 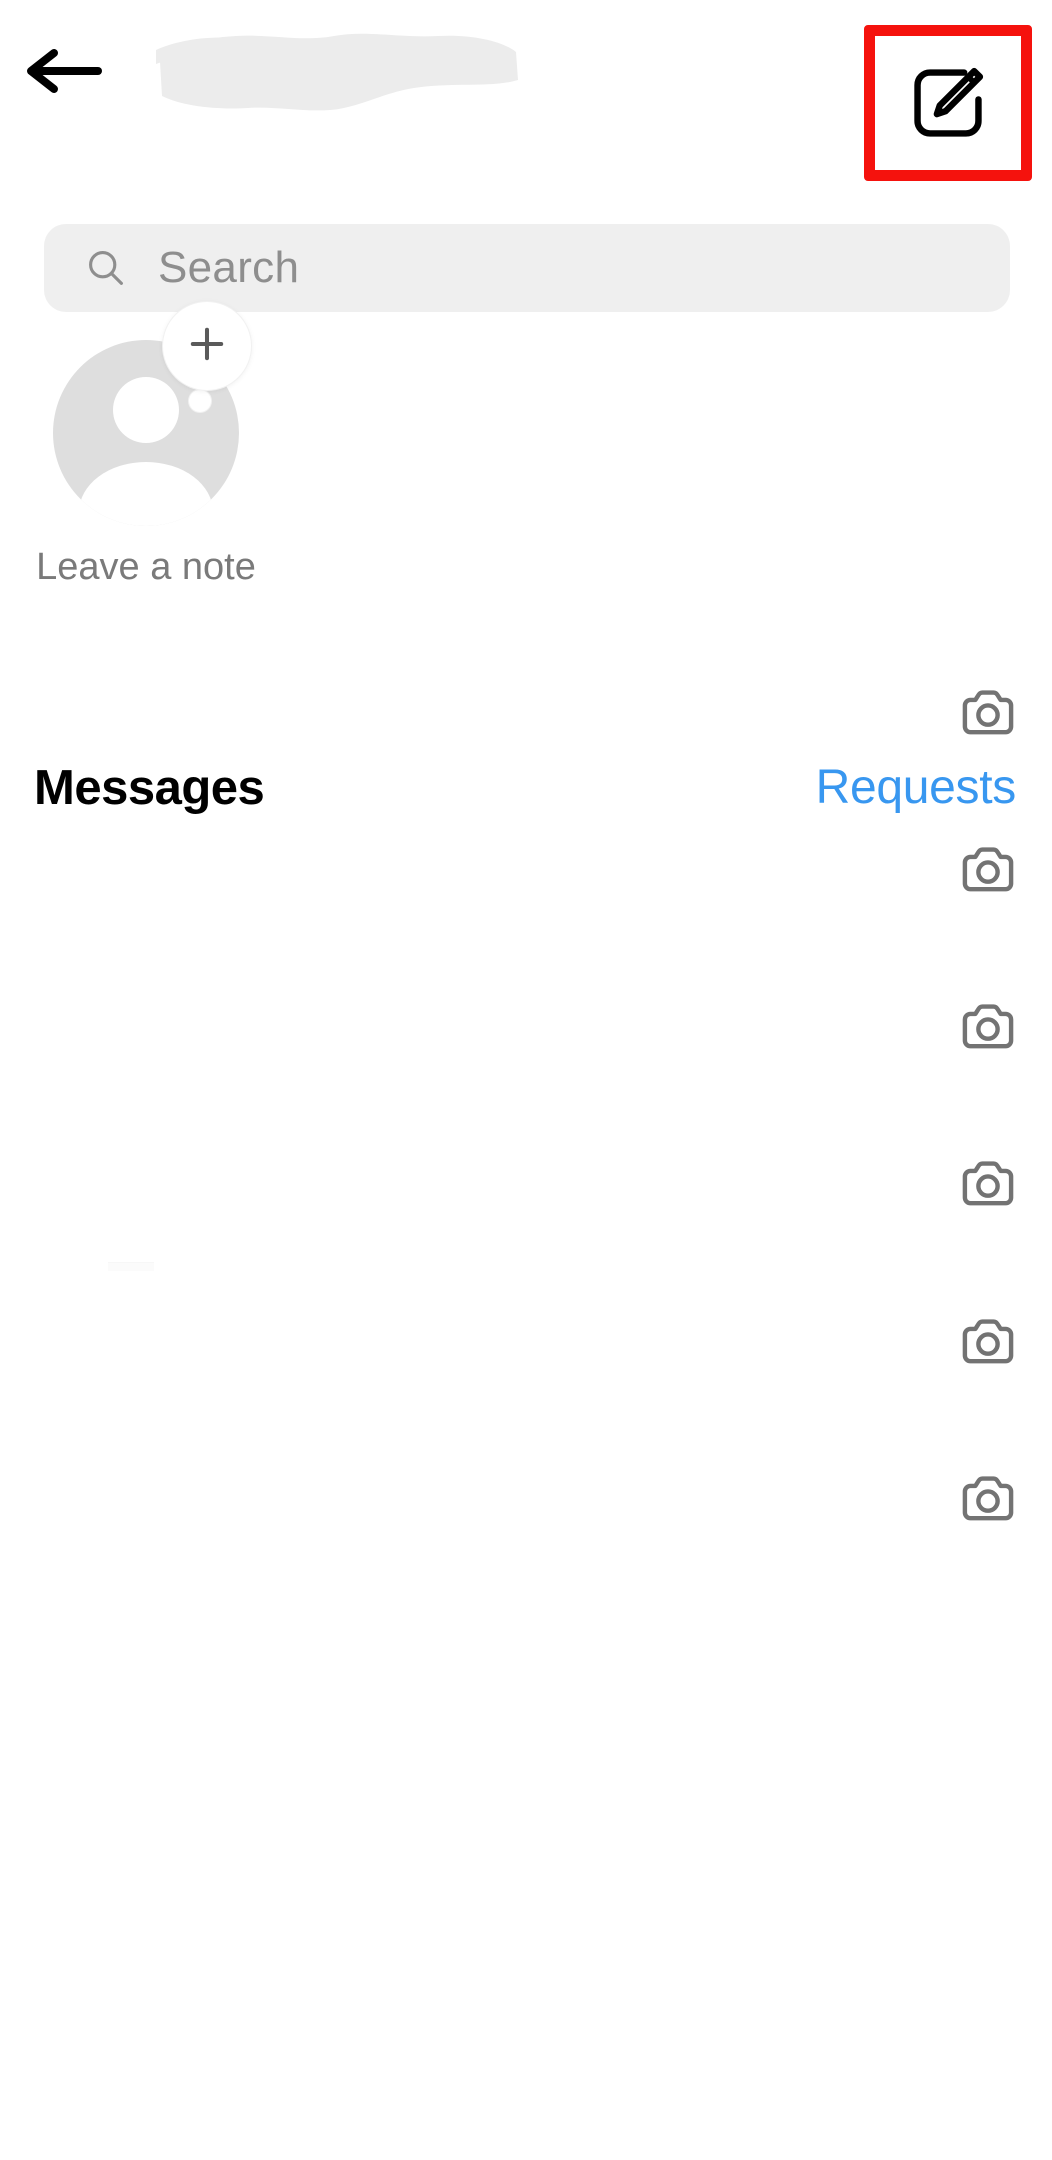 I want to click on back-button, so click(x=63, y=71).